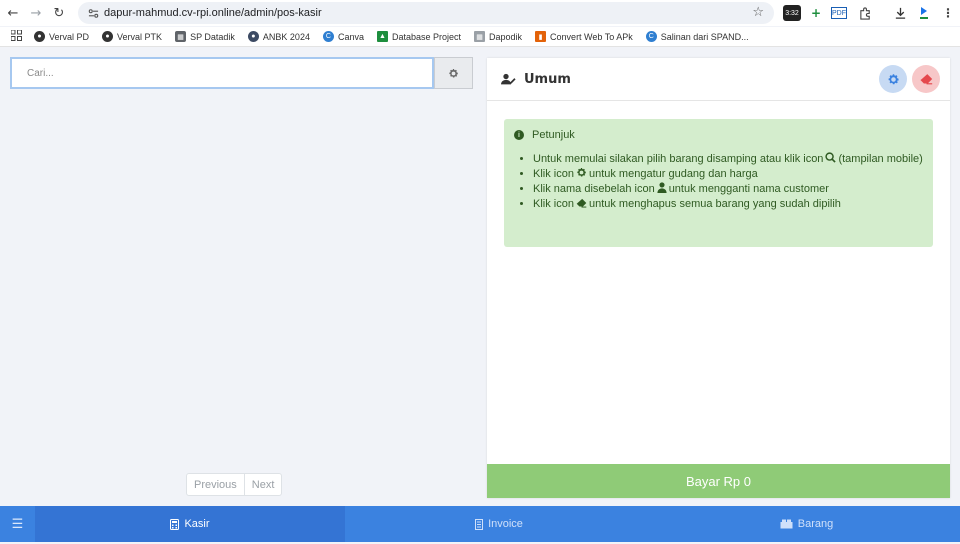 The height and width of the screenshot is (544, 960). I want to click on search-settings-button, so click(453, 73).